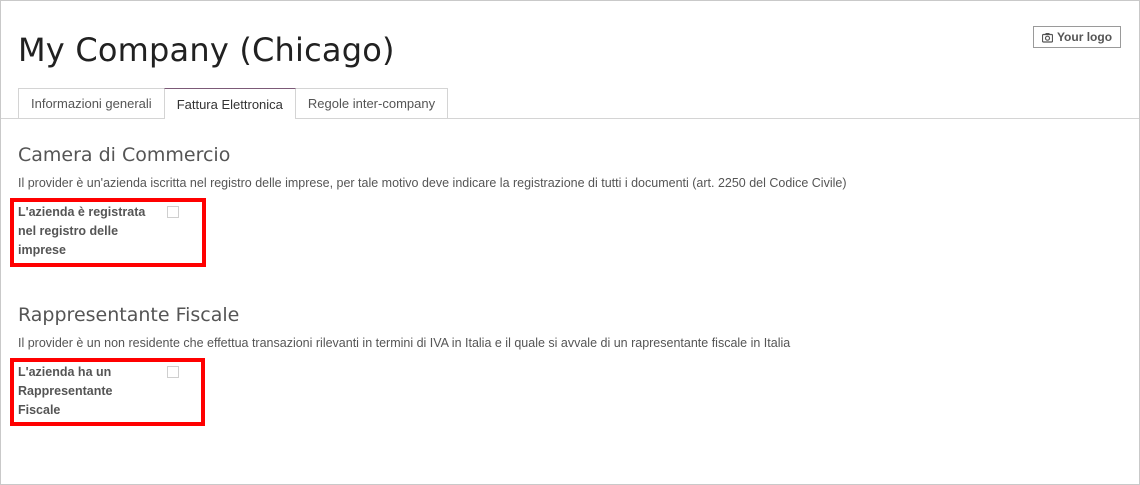 The height and width of the screenshot is (485, 1140). What do you see at coordinates (1047, 37) in the screenshot?
I see `camera-icon` at bounding box center [1047, 37].